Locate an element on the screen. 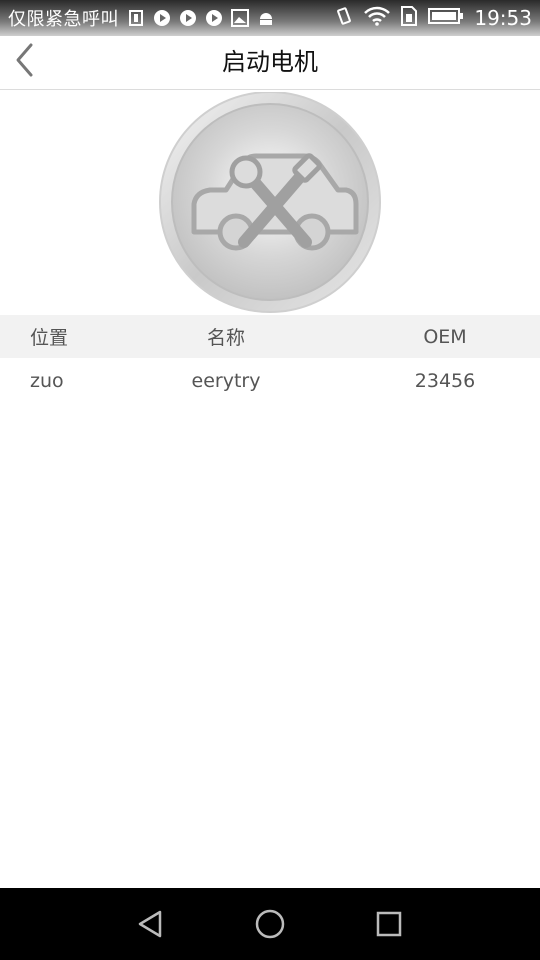 This screenshot has width=540, height=960. header: 启动电机 is located at coordinates (270, 63).